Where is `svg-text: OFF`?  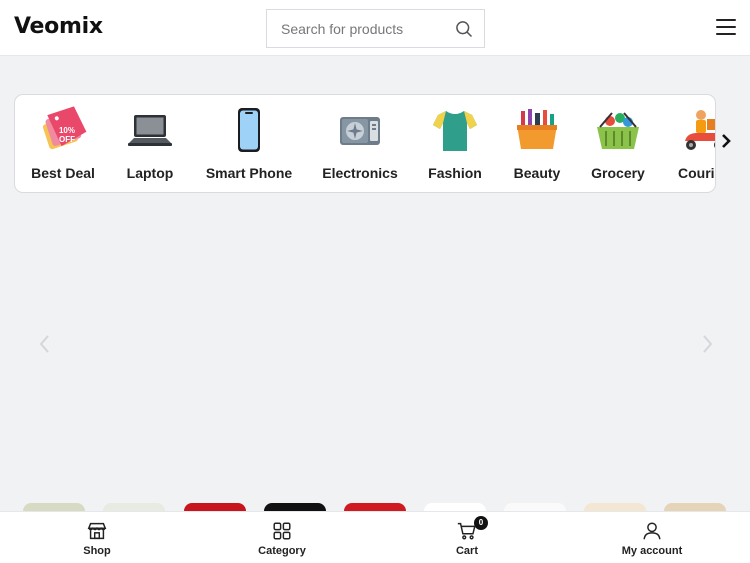
svg-text: OFF is located at coordinates (67, 139).